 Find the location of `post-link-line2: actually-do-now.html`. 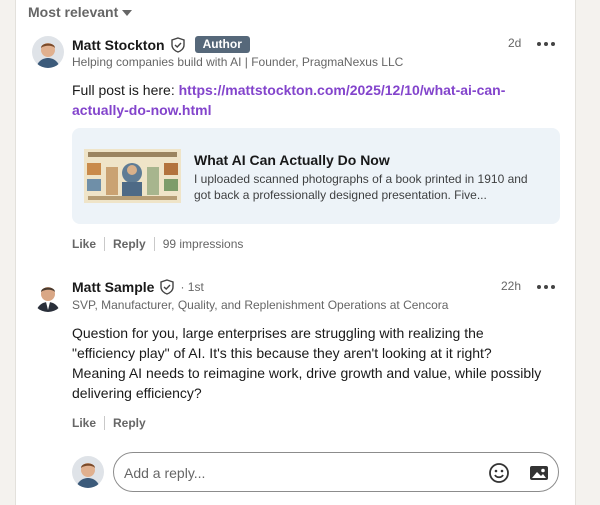

post-link-line2: actually-do-now.html is located at coordinates (142, 110).